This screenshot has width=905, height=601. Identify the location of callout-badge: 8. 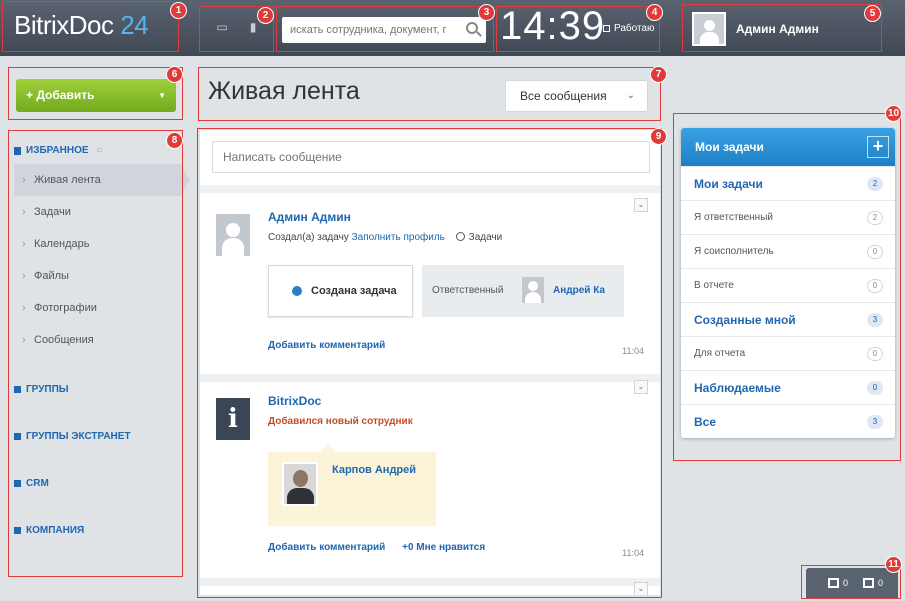
(174, 140).